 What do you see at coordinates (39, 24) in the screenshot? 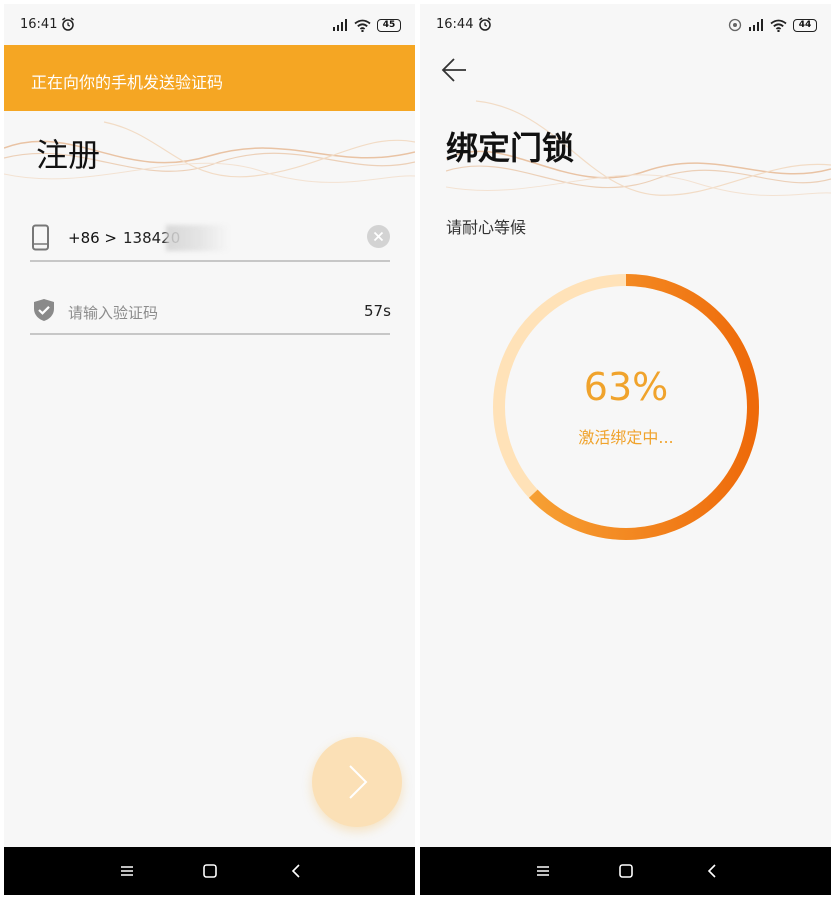
I see `status-time: 16:41` at bounding box center [39, 24].